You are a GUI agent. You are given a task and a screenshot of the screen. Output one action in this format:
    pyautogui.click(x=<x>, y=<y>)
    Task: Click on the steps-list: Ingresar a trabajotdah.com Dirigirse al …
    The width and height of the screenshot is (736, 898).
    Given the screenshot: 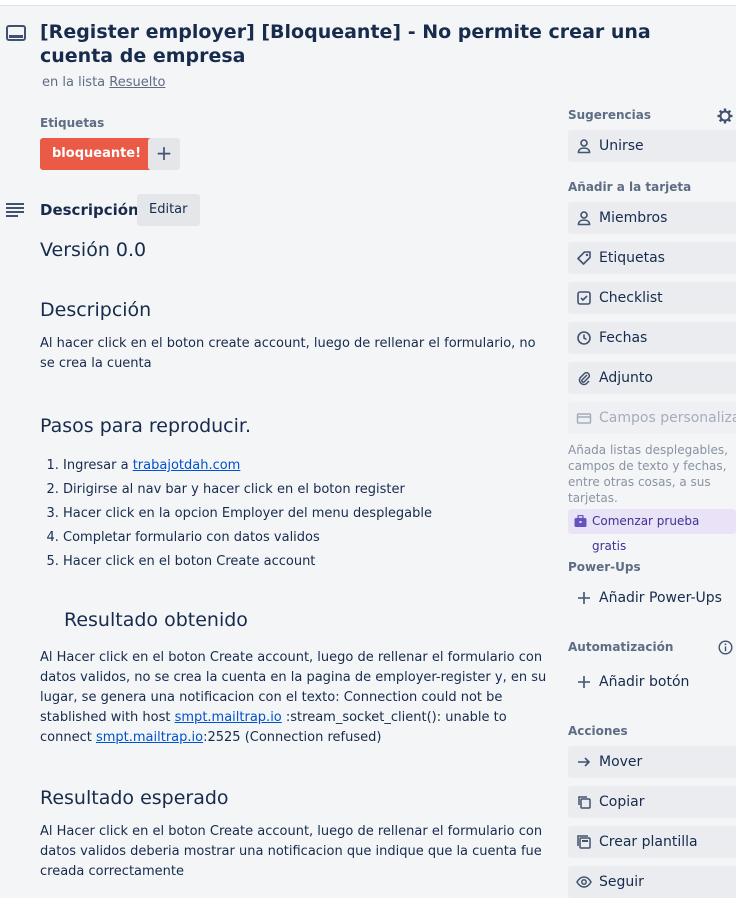 What is the action you would take?
    pyautogui.click(x=295, y=514)
    